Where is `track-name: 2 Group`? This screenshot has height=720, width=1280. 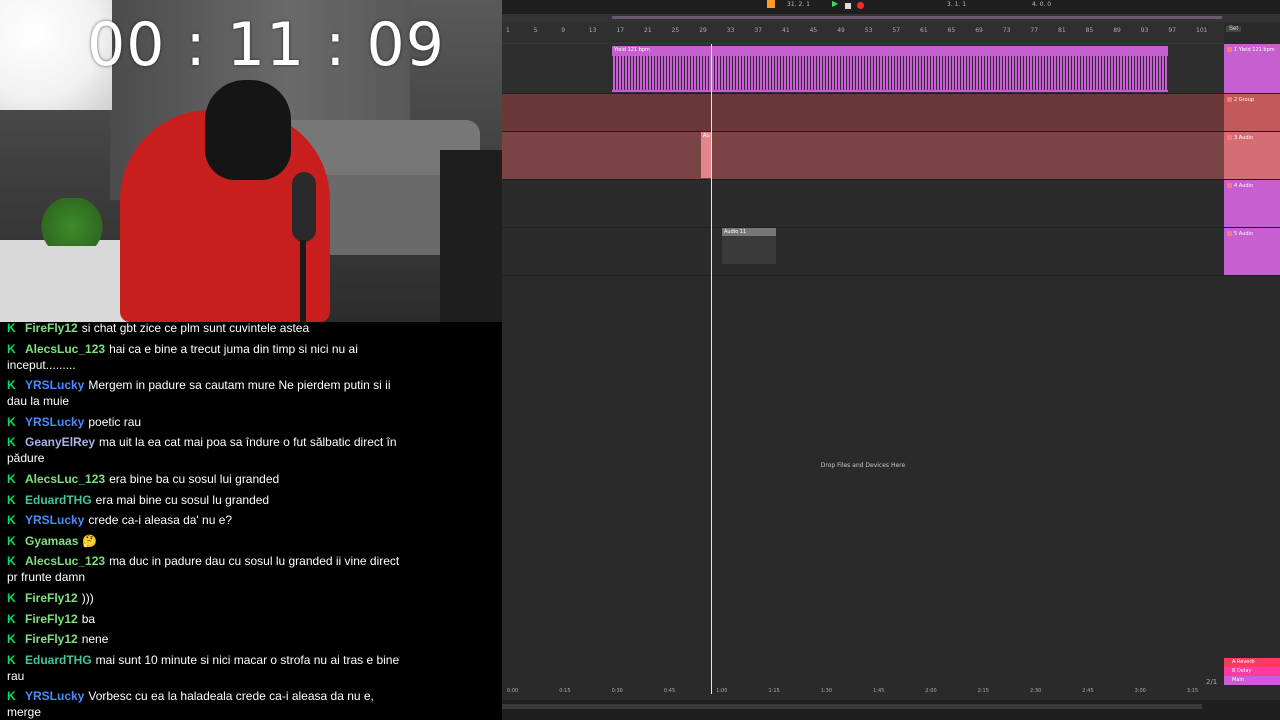 track-name: 2 Group is located at coordinates (1244, 100).